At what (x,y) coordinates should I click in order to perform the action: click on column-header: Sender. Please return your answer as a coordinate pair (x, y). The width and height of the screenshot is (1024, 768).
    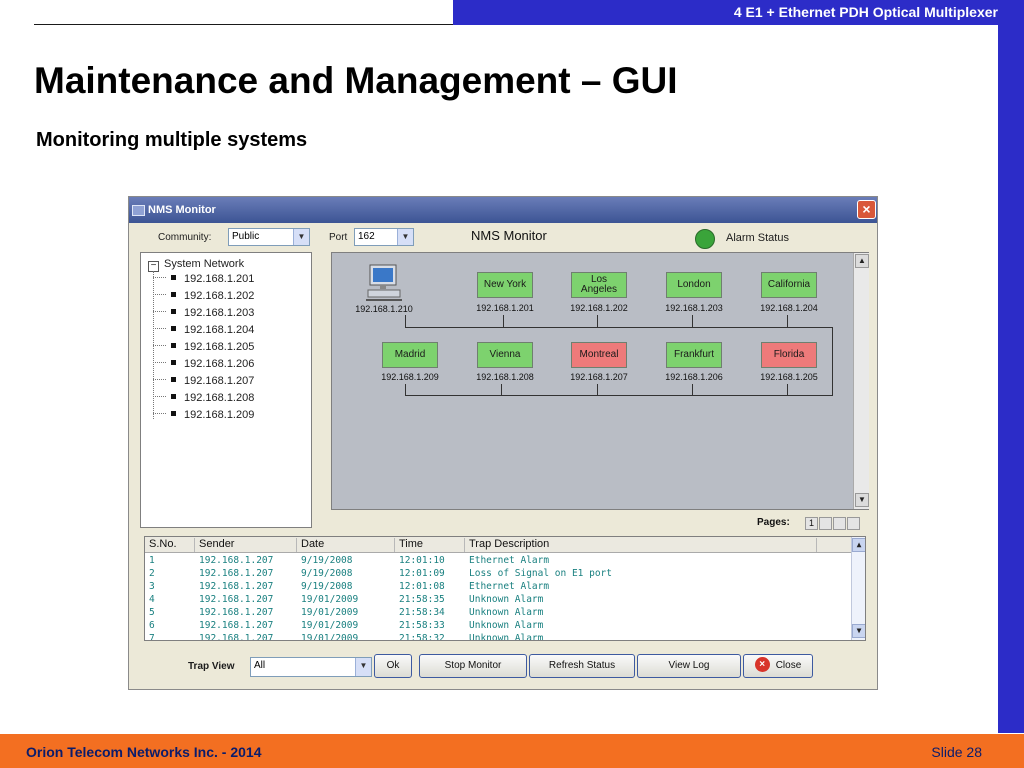
    Looking at the image, I should click on (246, 545).